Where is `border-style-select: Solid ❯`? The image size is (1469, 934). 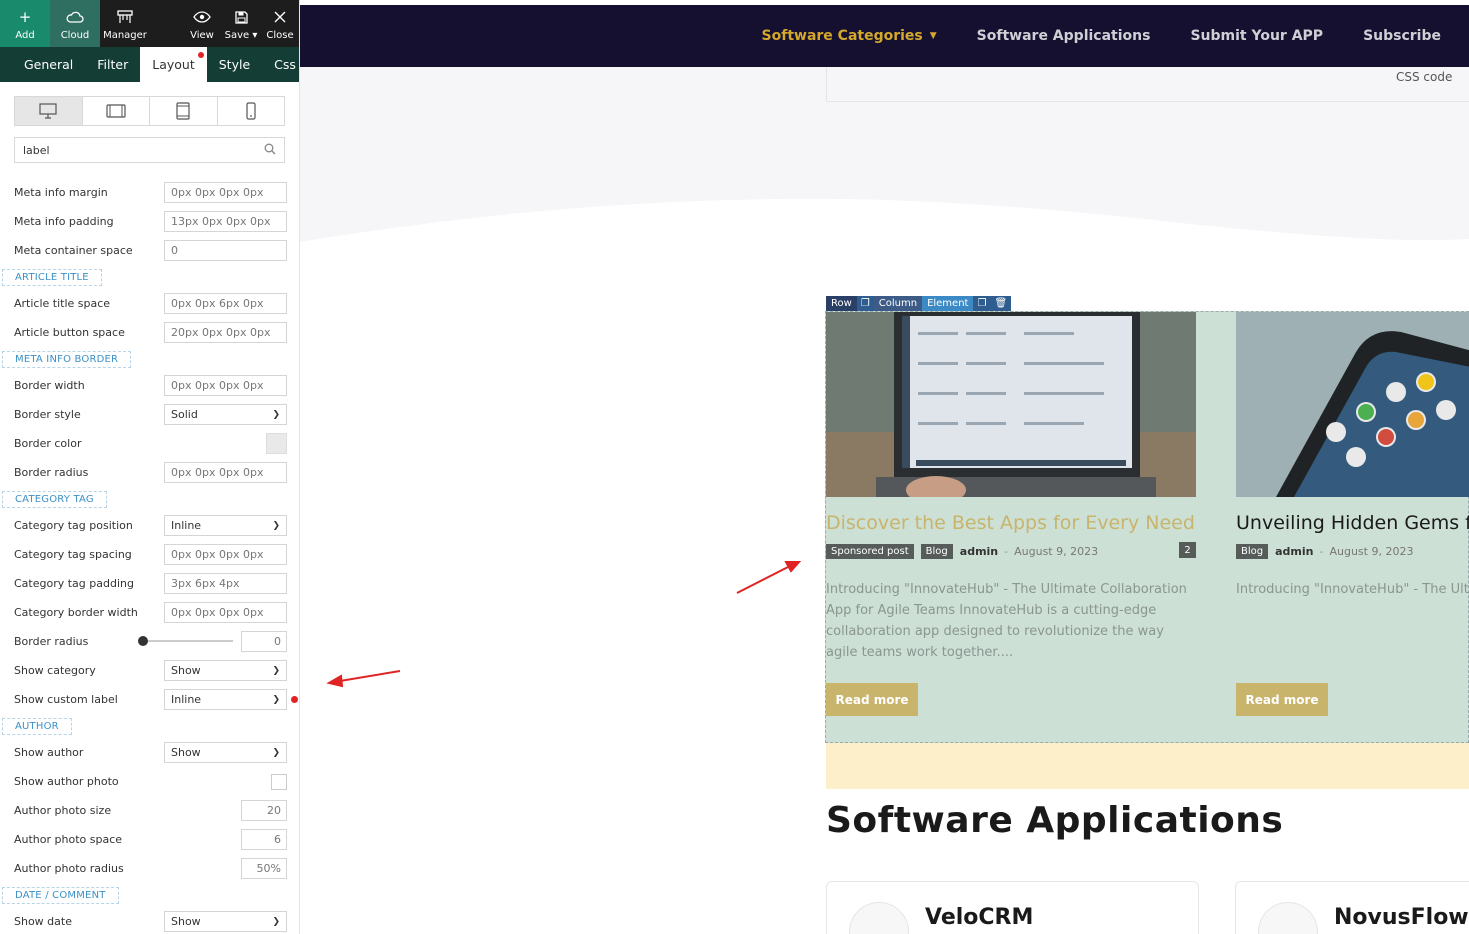
border-style-select: Solid ❯ is located at coordinates (225, 414).